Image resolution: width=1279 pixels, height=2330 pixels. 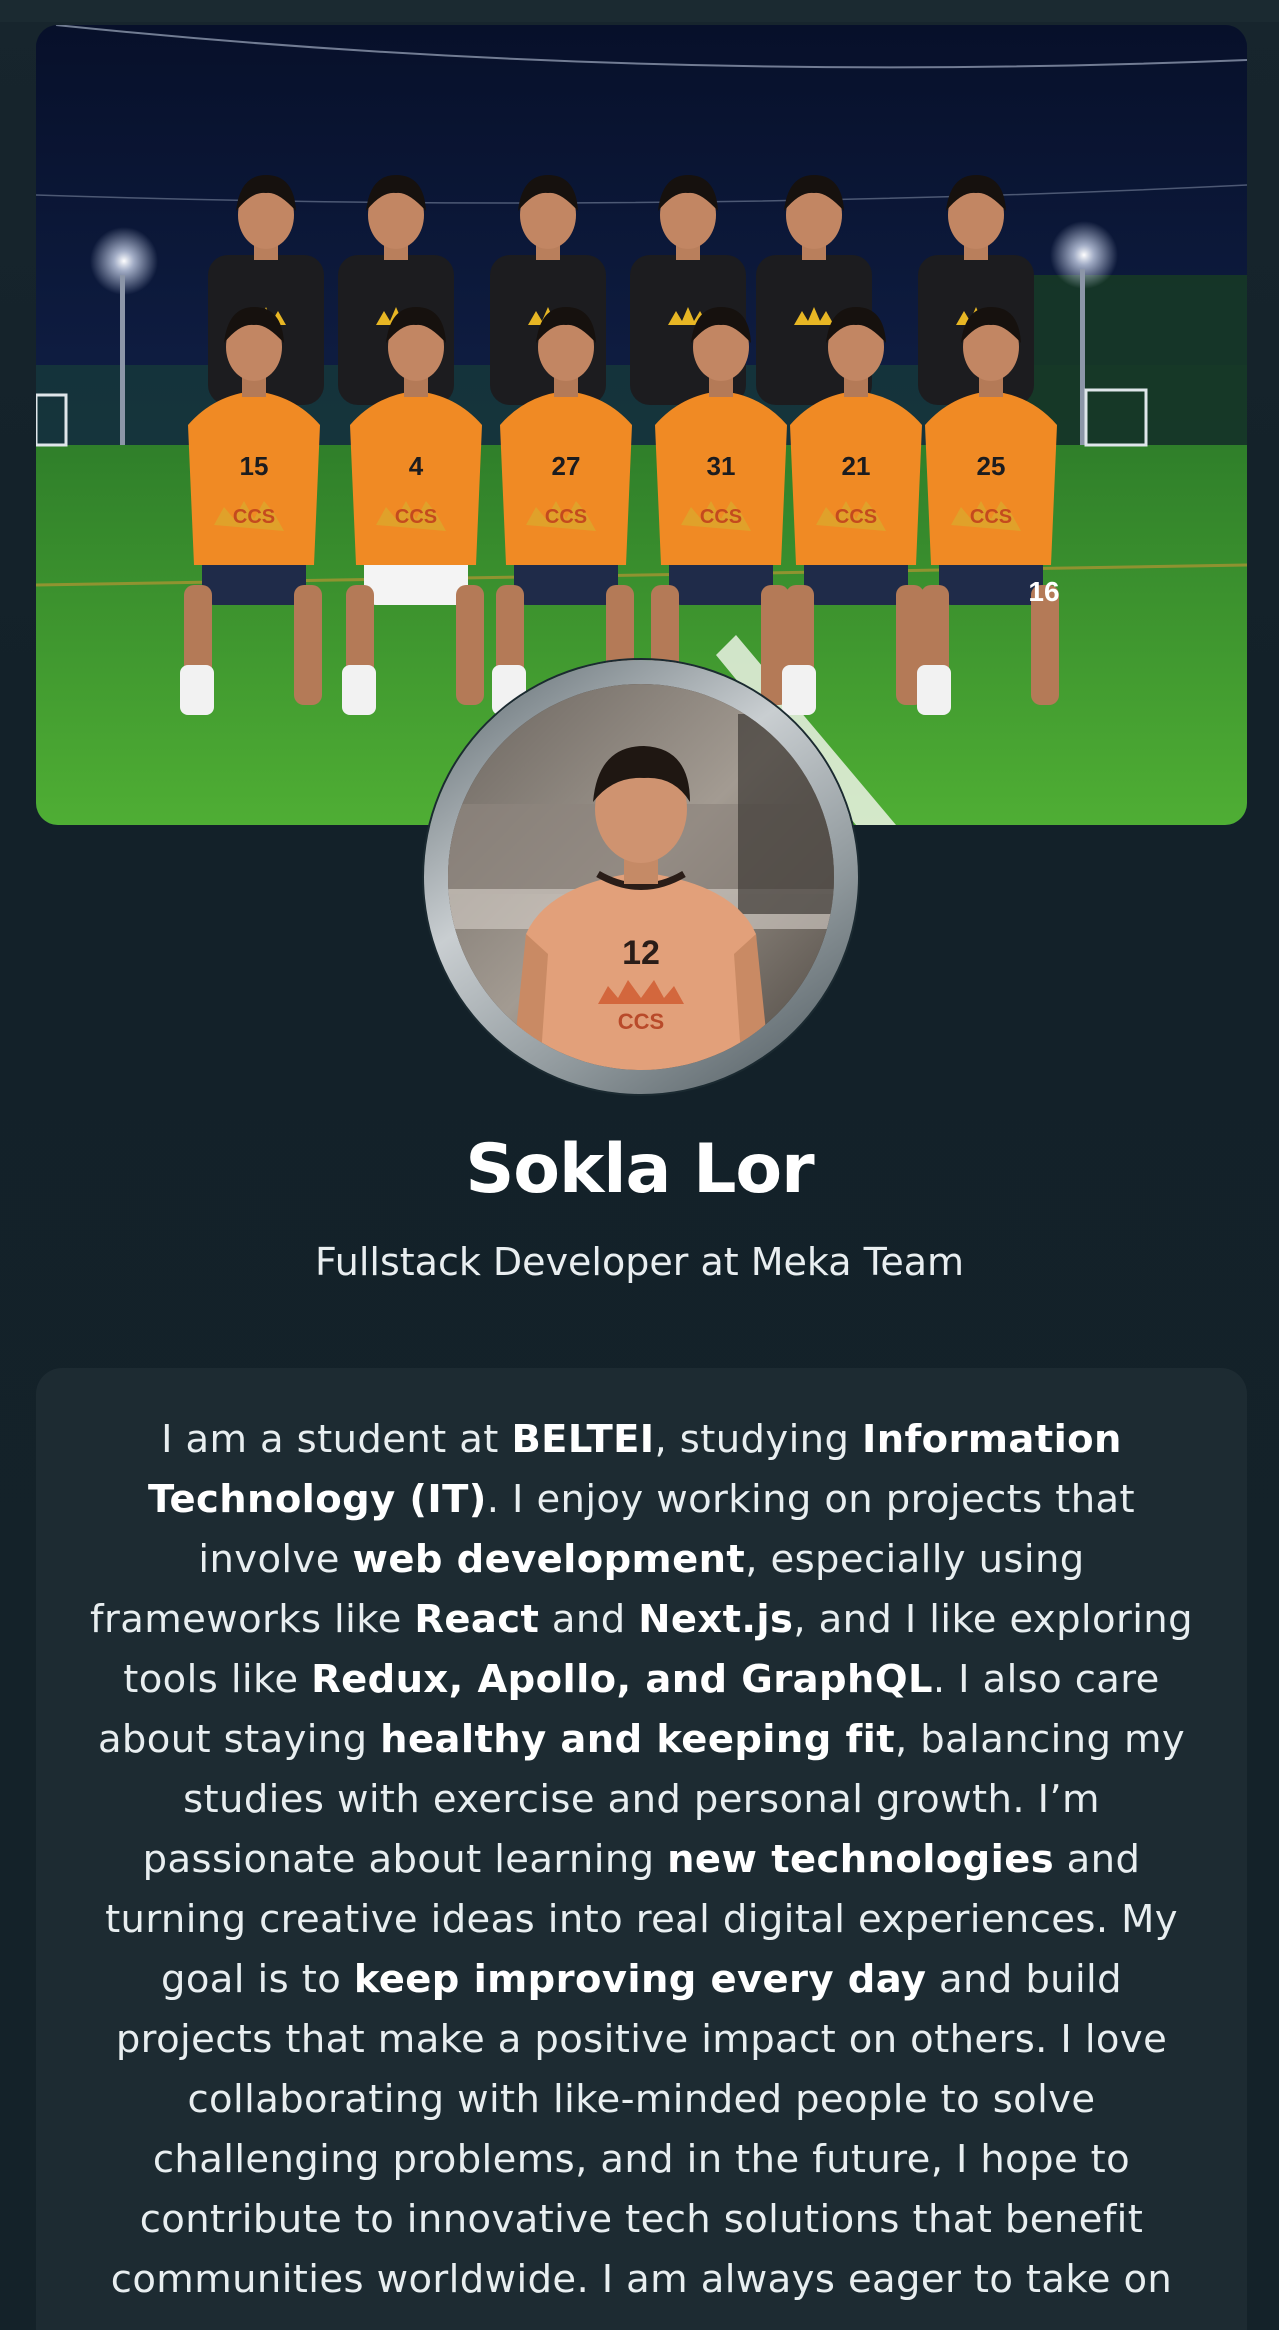 I want to click on jersey-number: 21, so click(x=856, y=466).